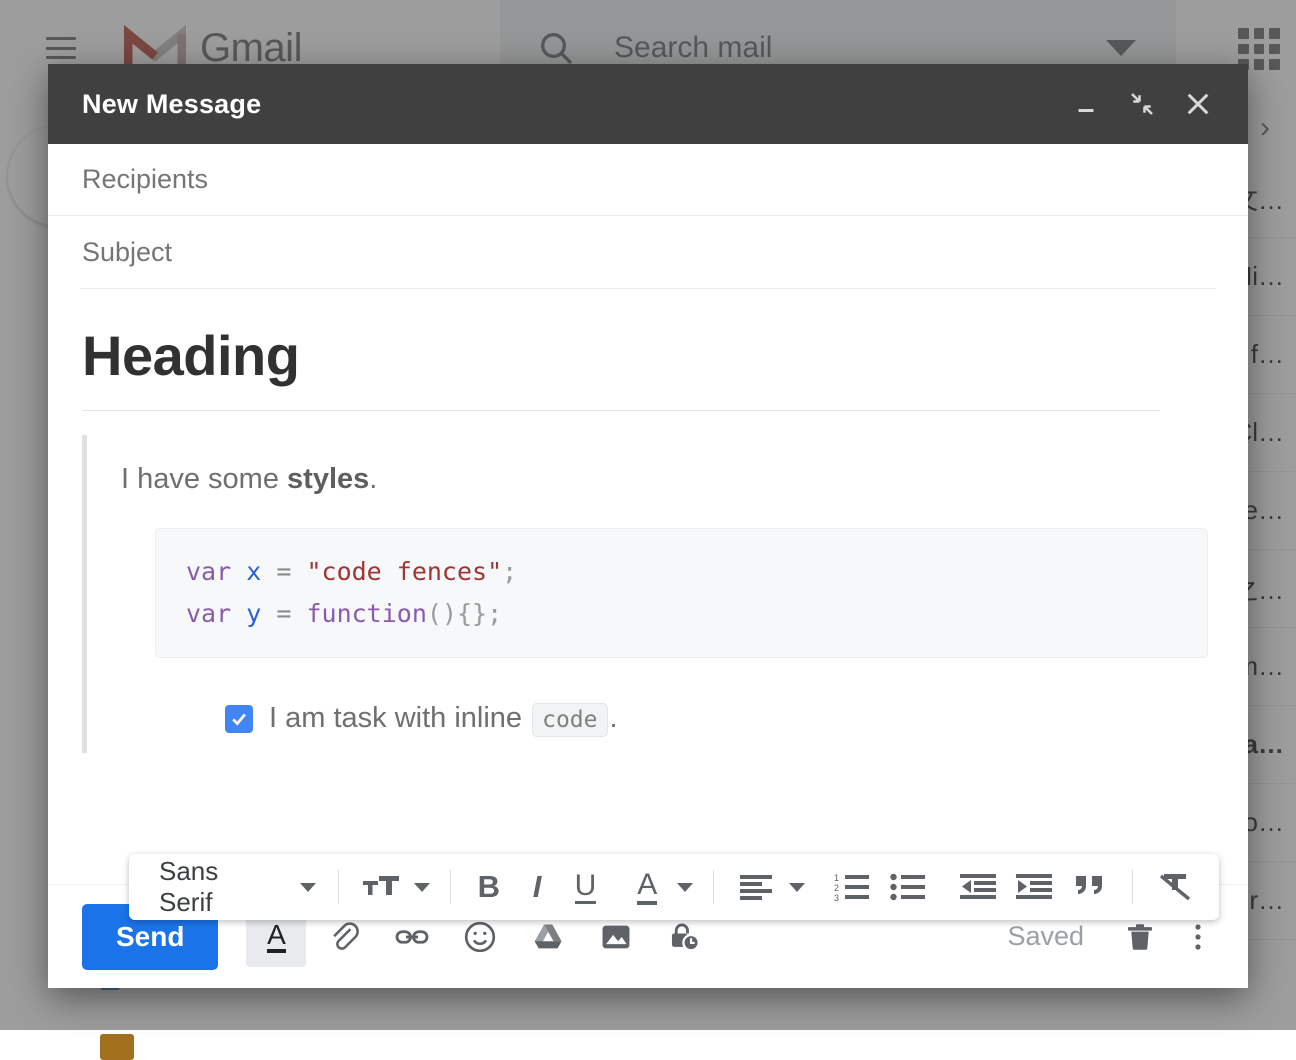 The height and width of the screenshot is (1060, 1296). I want to click on minimize-button, so click(1086, 104).